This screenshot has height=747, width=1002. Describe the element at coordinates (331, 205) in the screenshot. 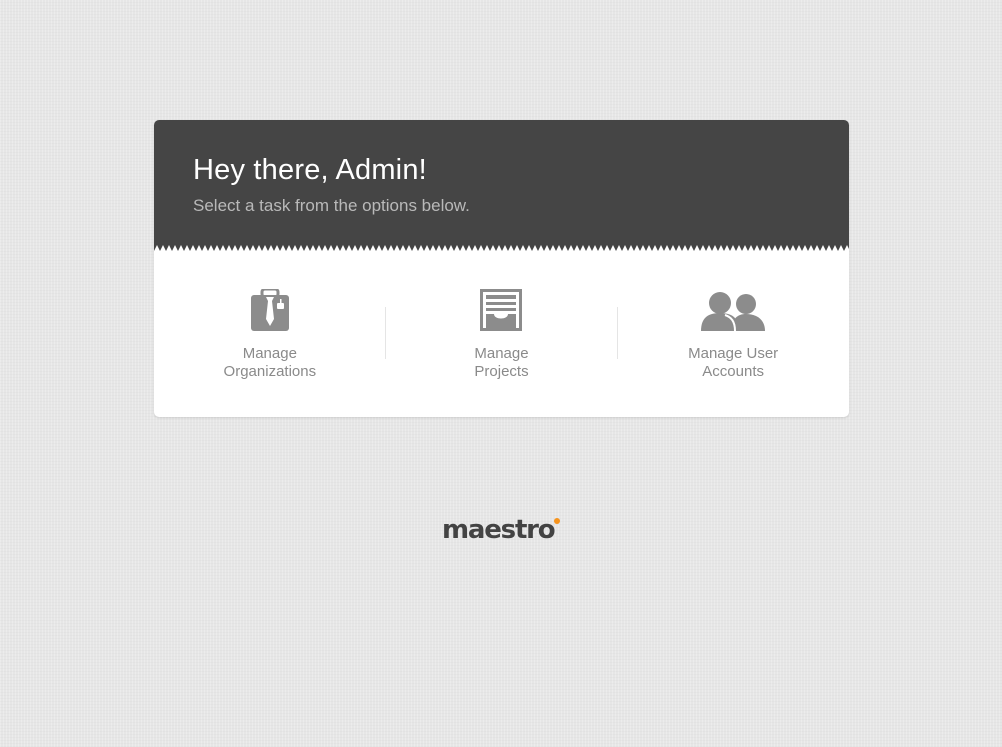

I see `greeting-subtitle: Select a task from the options below.` at that location.